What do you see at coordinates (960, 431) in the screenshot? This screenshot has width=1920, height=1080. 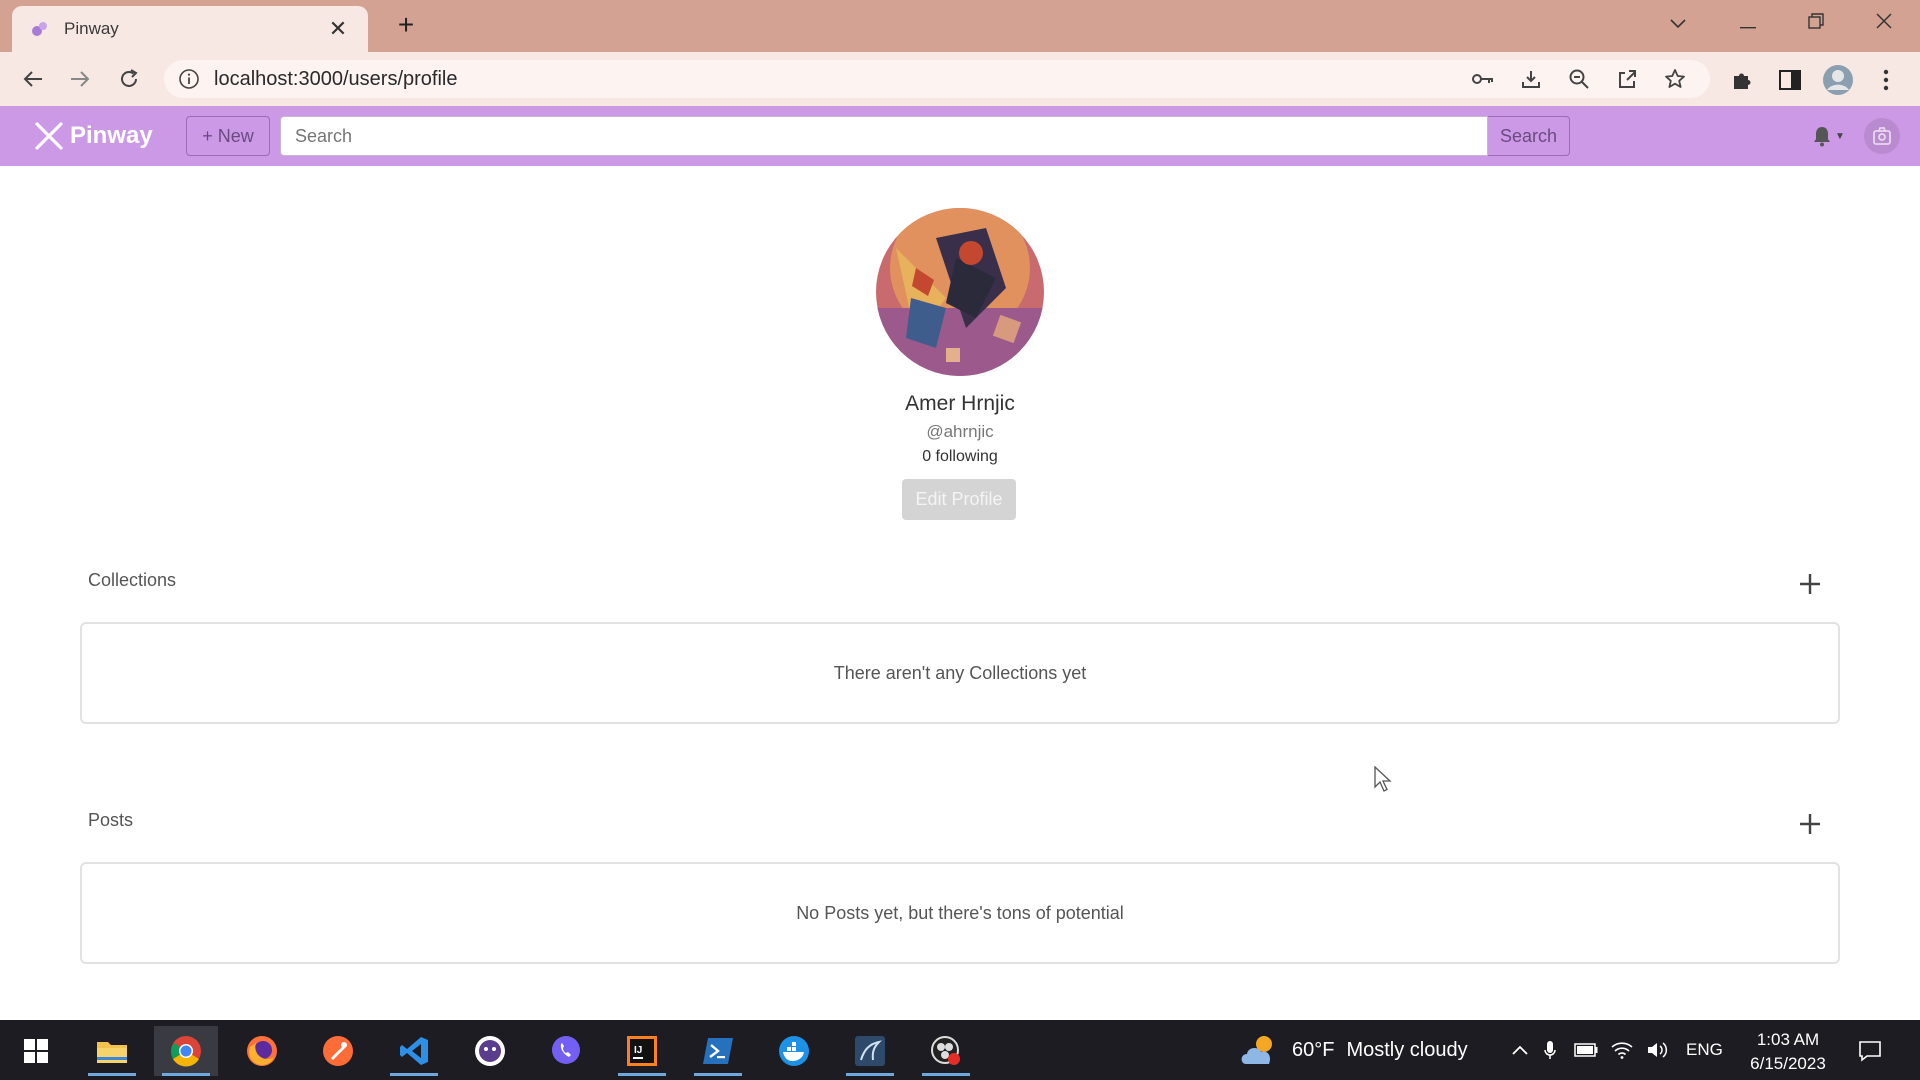 I see `profile-handle: @ahrnjic` at bounding box center [960, 431].